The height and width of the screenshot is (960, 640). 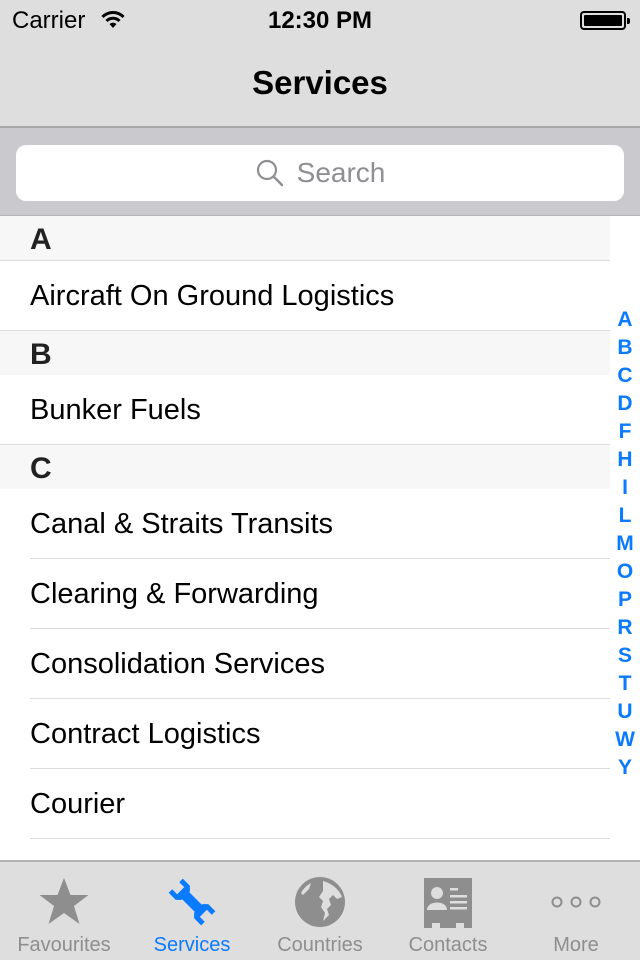 I want to click on wrench-icon, so click(x=192, y=902).